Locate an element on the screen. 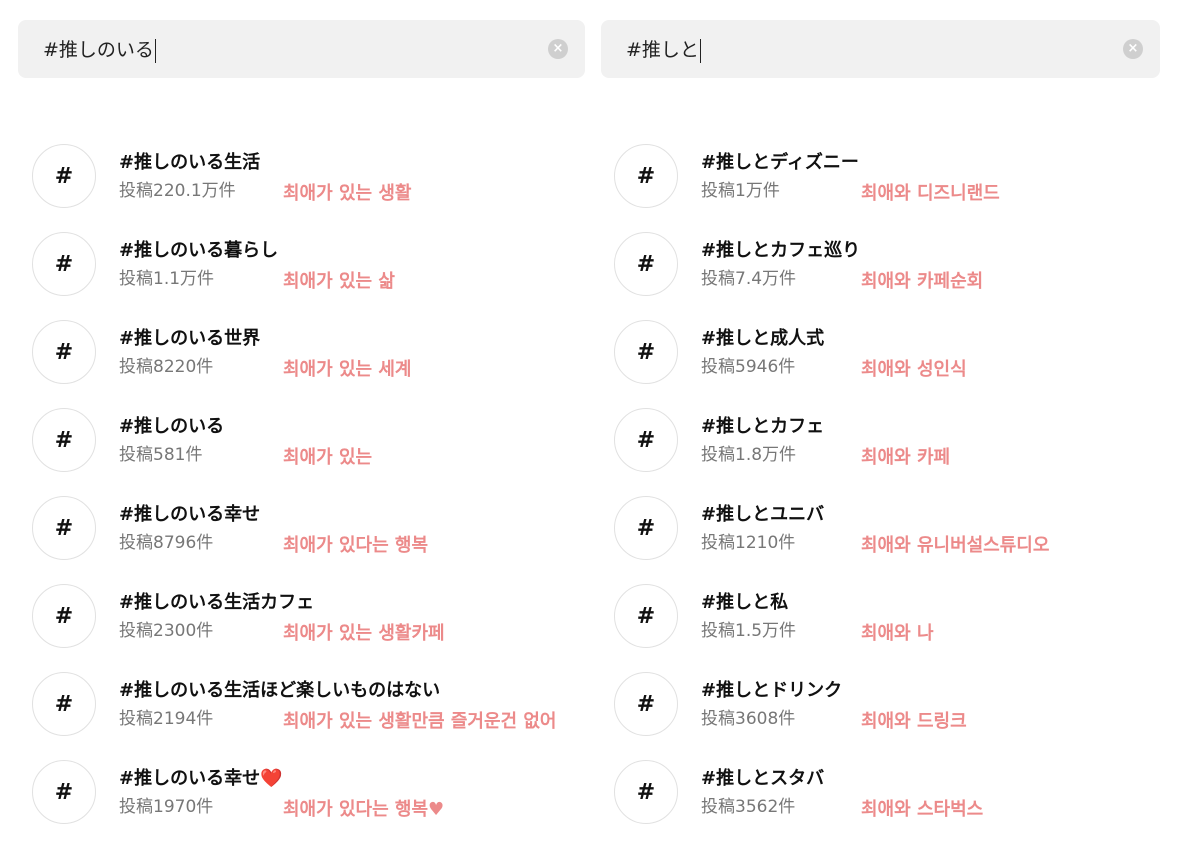  hashtag-result-left: # #推しのいる世界 投稿8220件 최애가 있는 세계 is located at coordinates (320, 362).